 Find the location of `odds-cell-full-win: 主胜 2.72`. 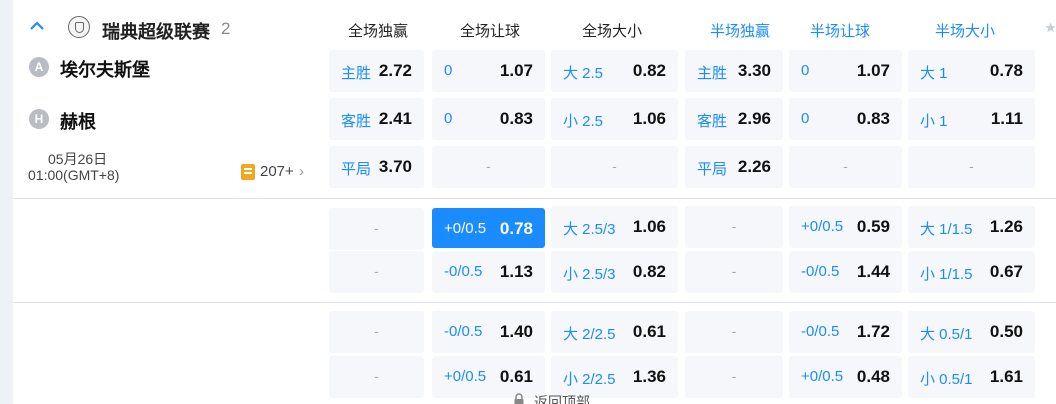

odds-cell-full-win: 主胜 2.72 is located at coordinates (376, 71).